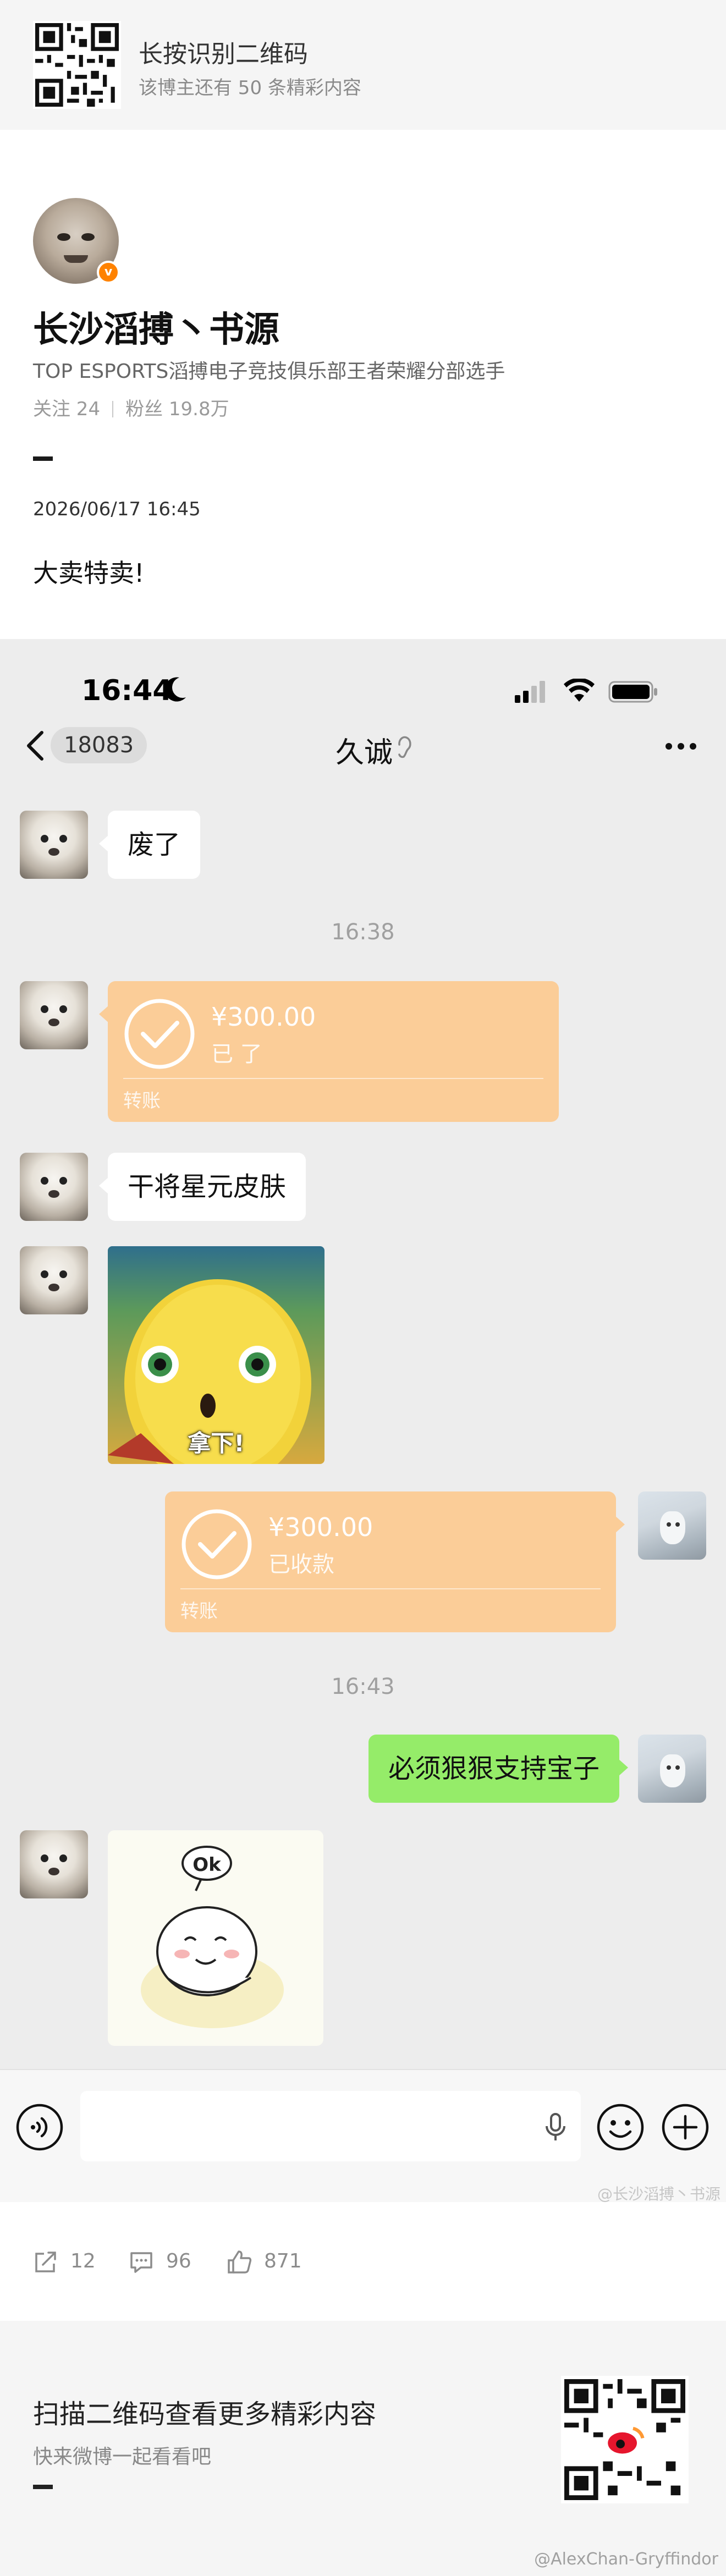 This screenshot has height=2576, width=726. What do you see at coordinates (269, 371) in the screenshot?
I see `author-description: TOP ESPORTS滔搏电子竞技俱乐部王者荣耀分部选手` at bounding box center [269, 371].